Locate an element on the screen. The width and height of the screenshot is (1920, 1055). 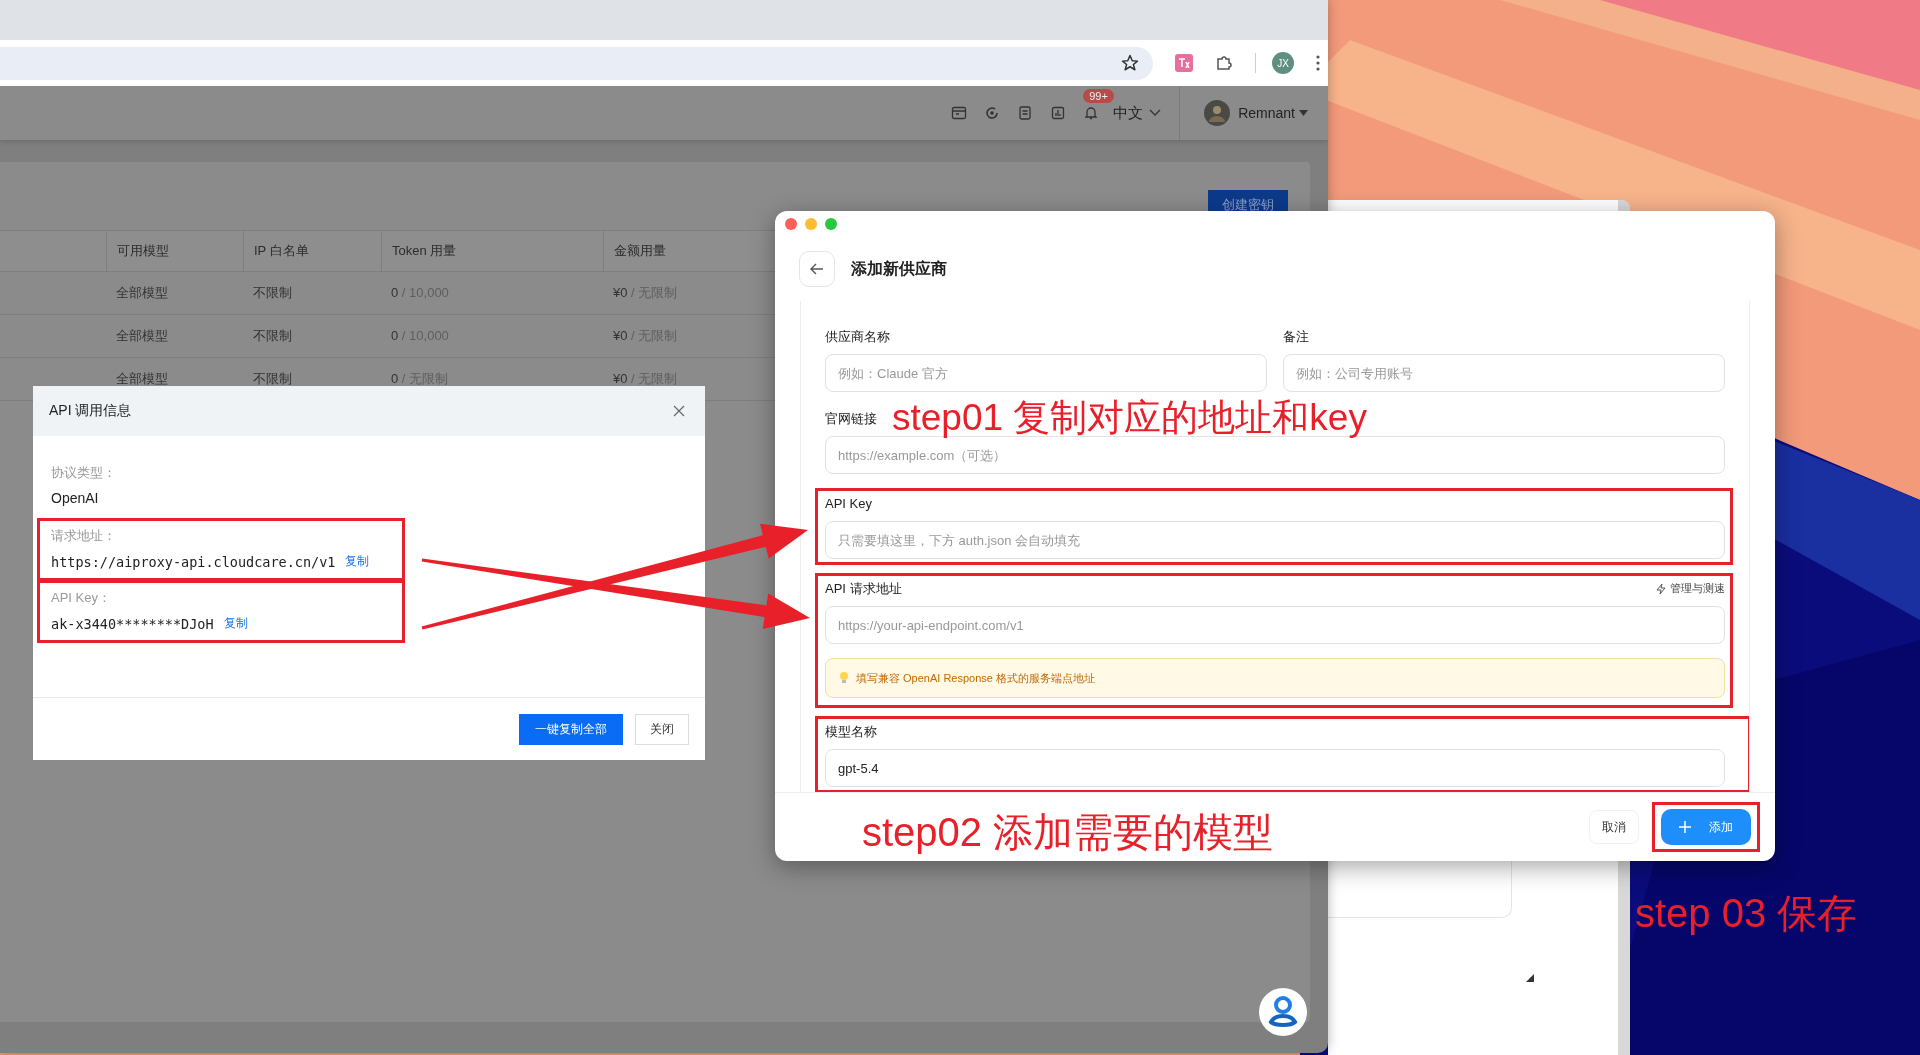
back-button is located at coordinates (817, 269).